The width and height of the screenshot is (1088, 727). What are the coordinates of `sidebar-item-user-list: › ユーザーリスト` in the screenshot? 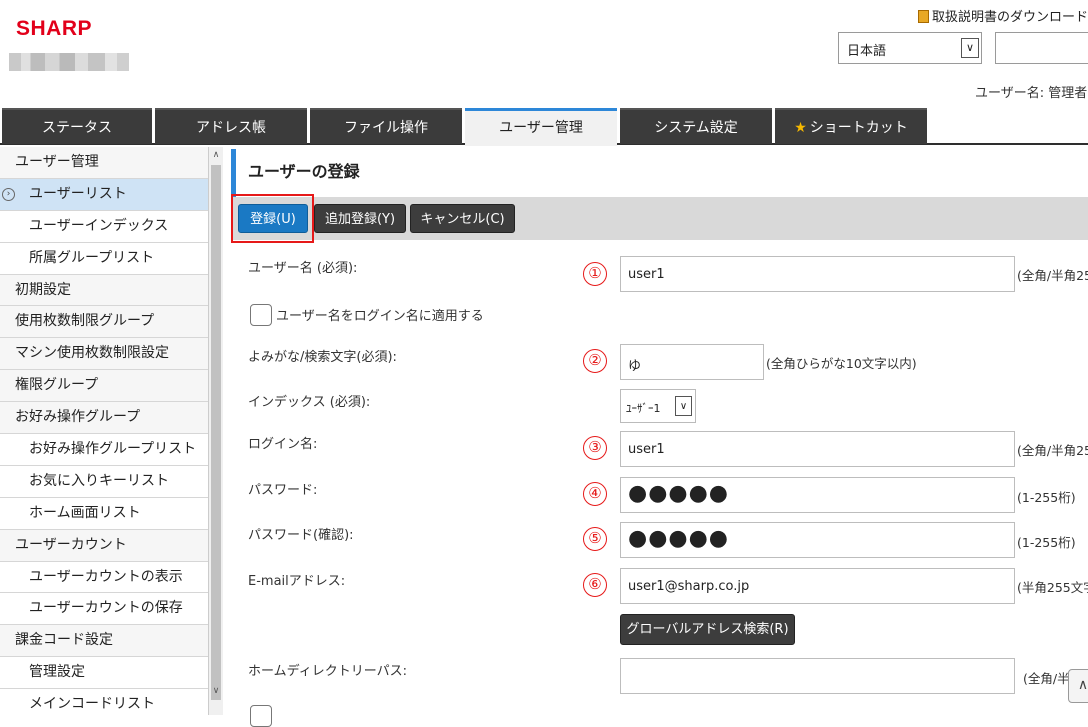 It's located at (104, 194).